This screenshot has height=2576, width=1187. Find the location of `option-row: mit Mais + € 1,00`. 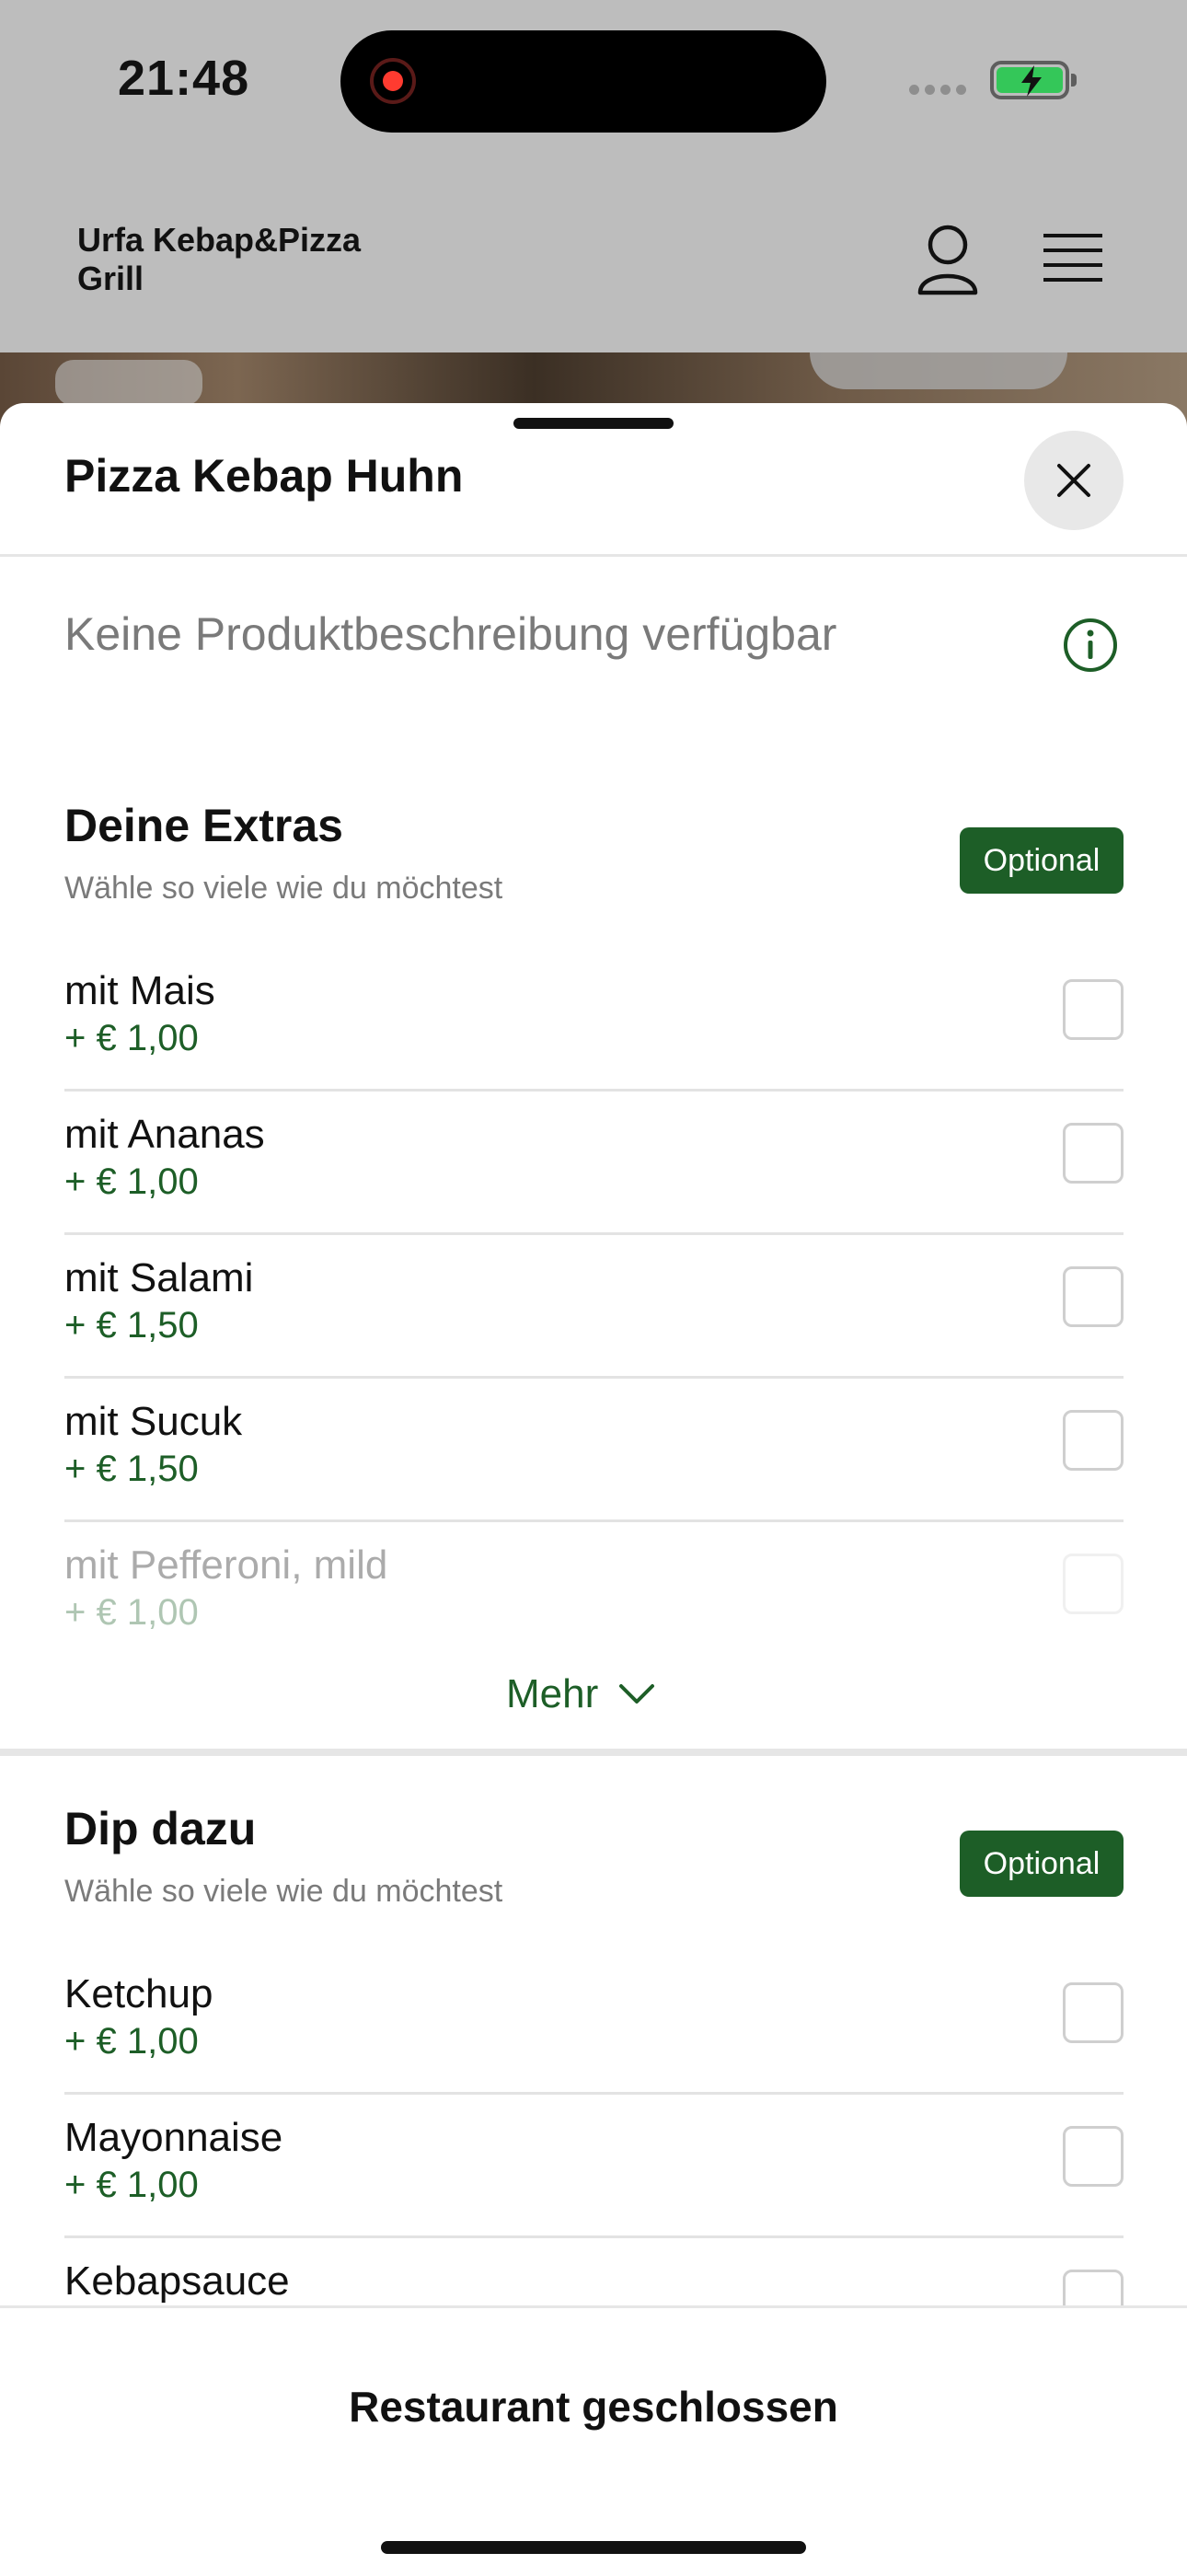

option-row: mit Mais + € 1,00 is located at coordinates (594, 1020).